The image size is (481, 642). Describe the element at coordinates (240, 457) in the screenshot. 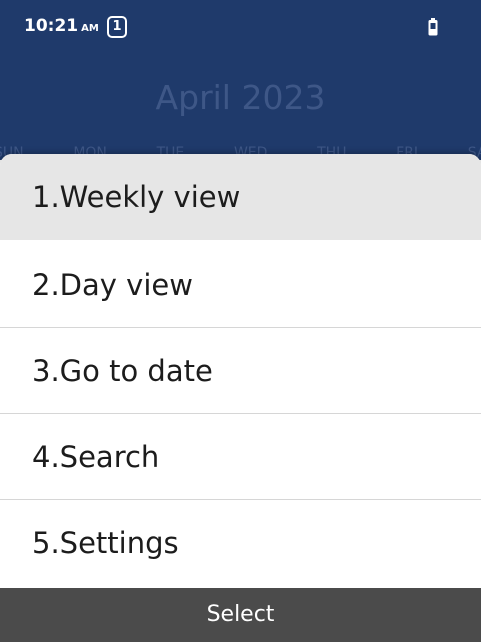

I see `menu-item-search: 4.Search` at that location.